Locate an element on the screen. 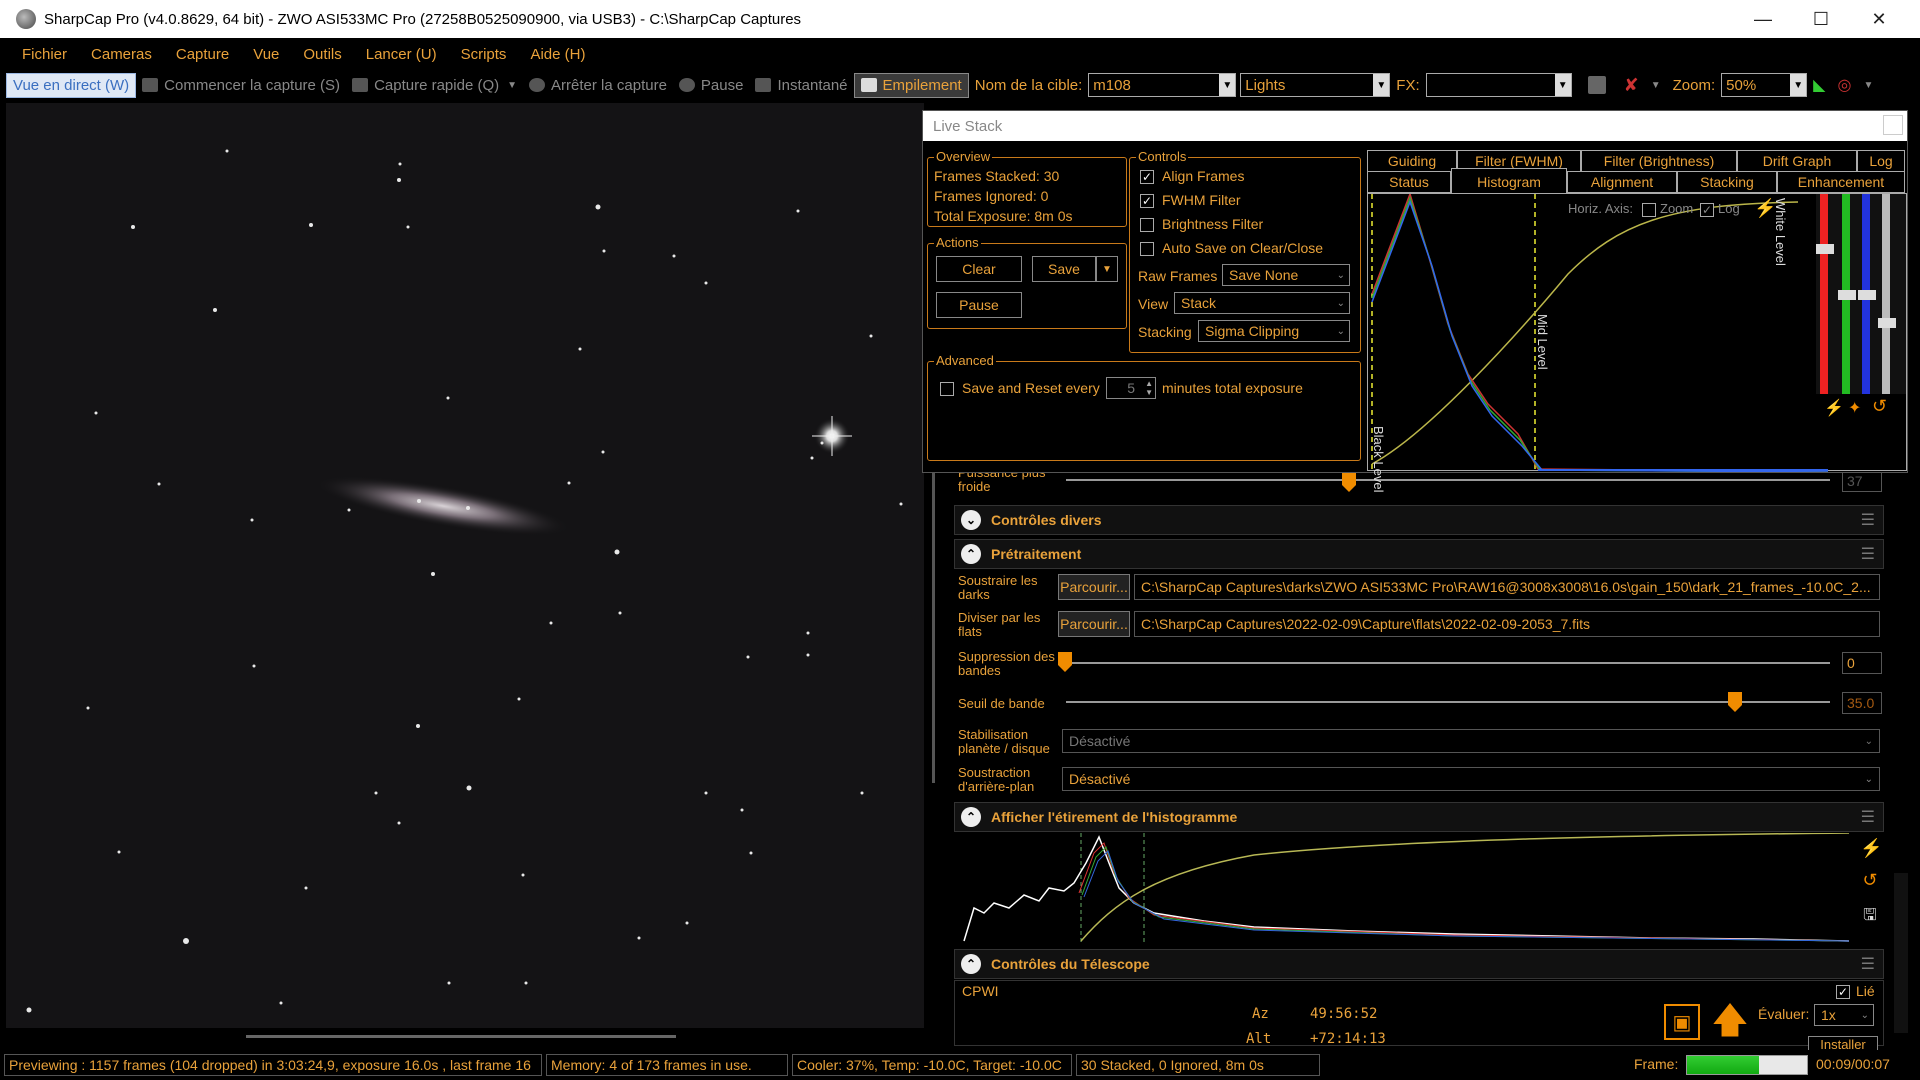 This screenshot has height=1080, width=1920. menu-vue: Vue is located at coordinates (266, 54).